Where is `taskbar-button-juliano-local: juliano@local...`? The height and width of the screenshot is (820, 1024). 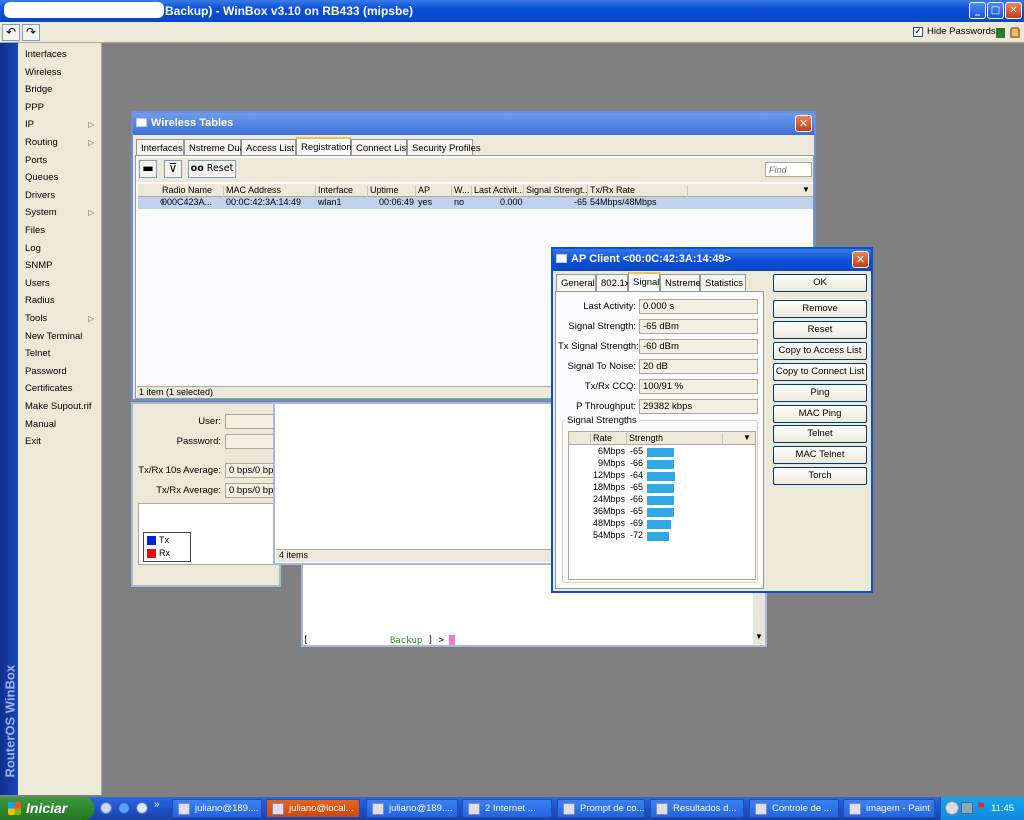 taskbar-button-juliano-local: juliano@local... is located at coordinates (313, 808).